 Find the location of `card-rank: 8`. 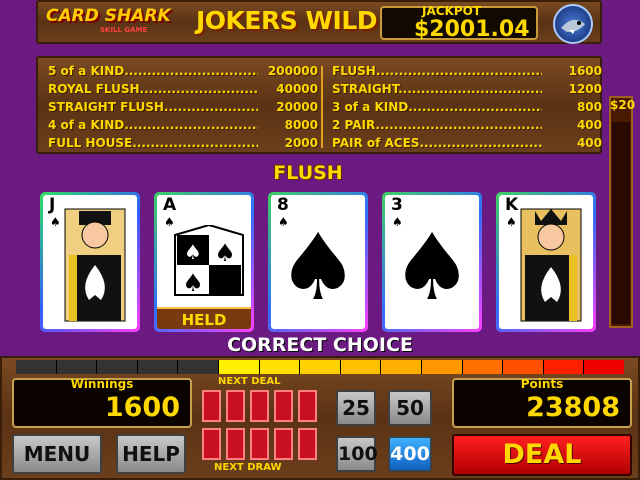

card-rank: 8 is located at coordinates (283, 205).